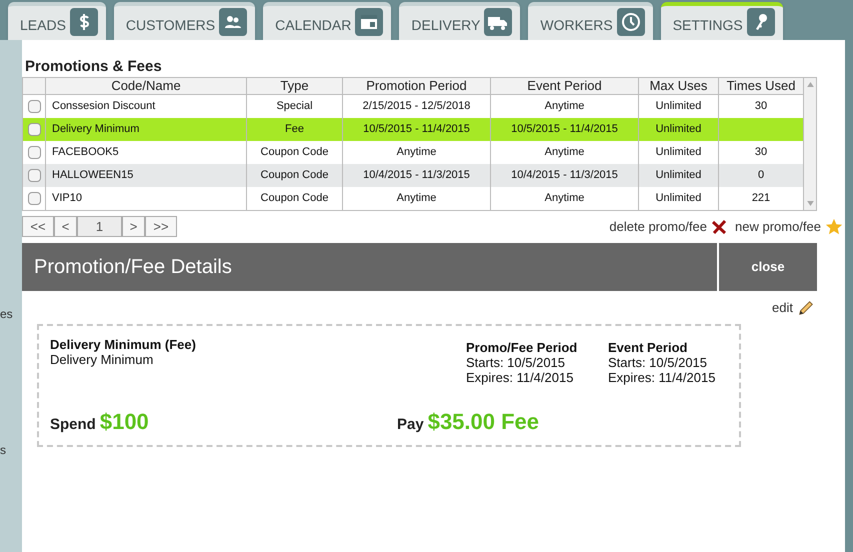  I want to click on section-title: Promotions & Fees, so click(93, 67).